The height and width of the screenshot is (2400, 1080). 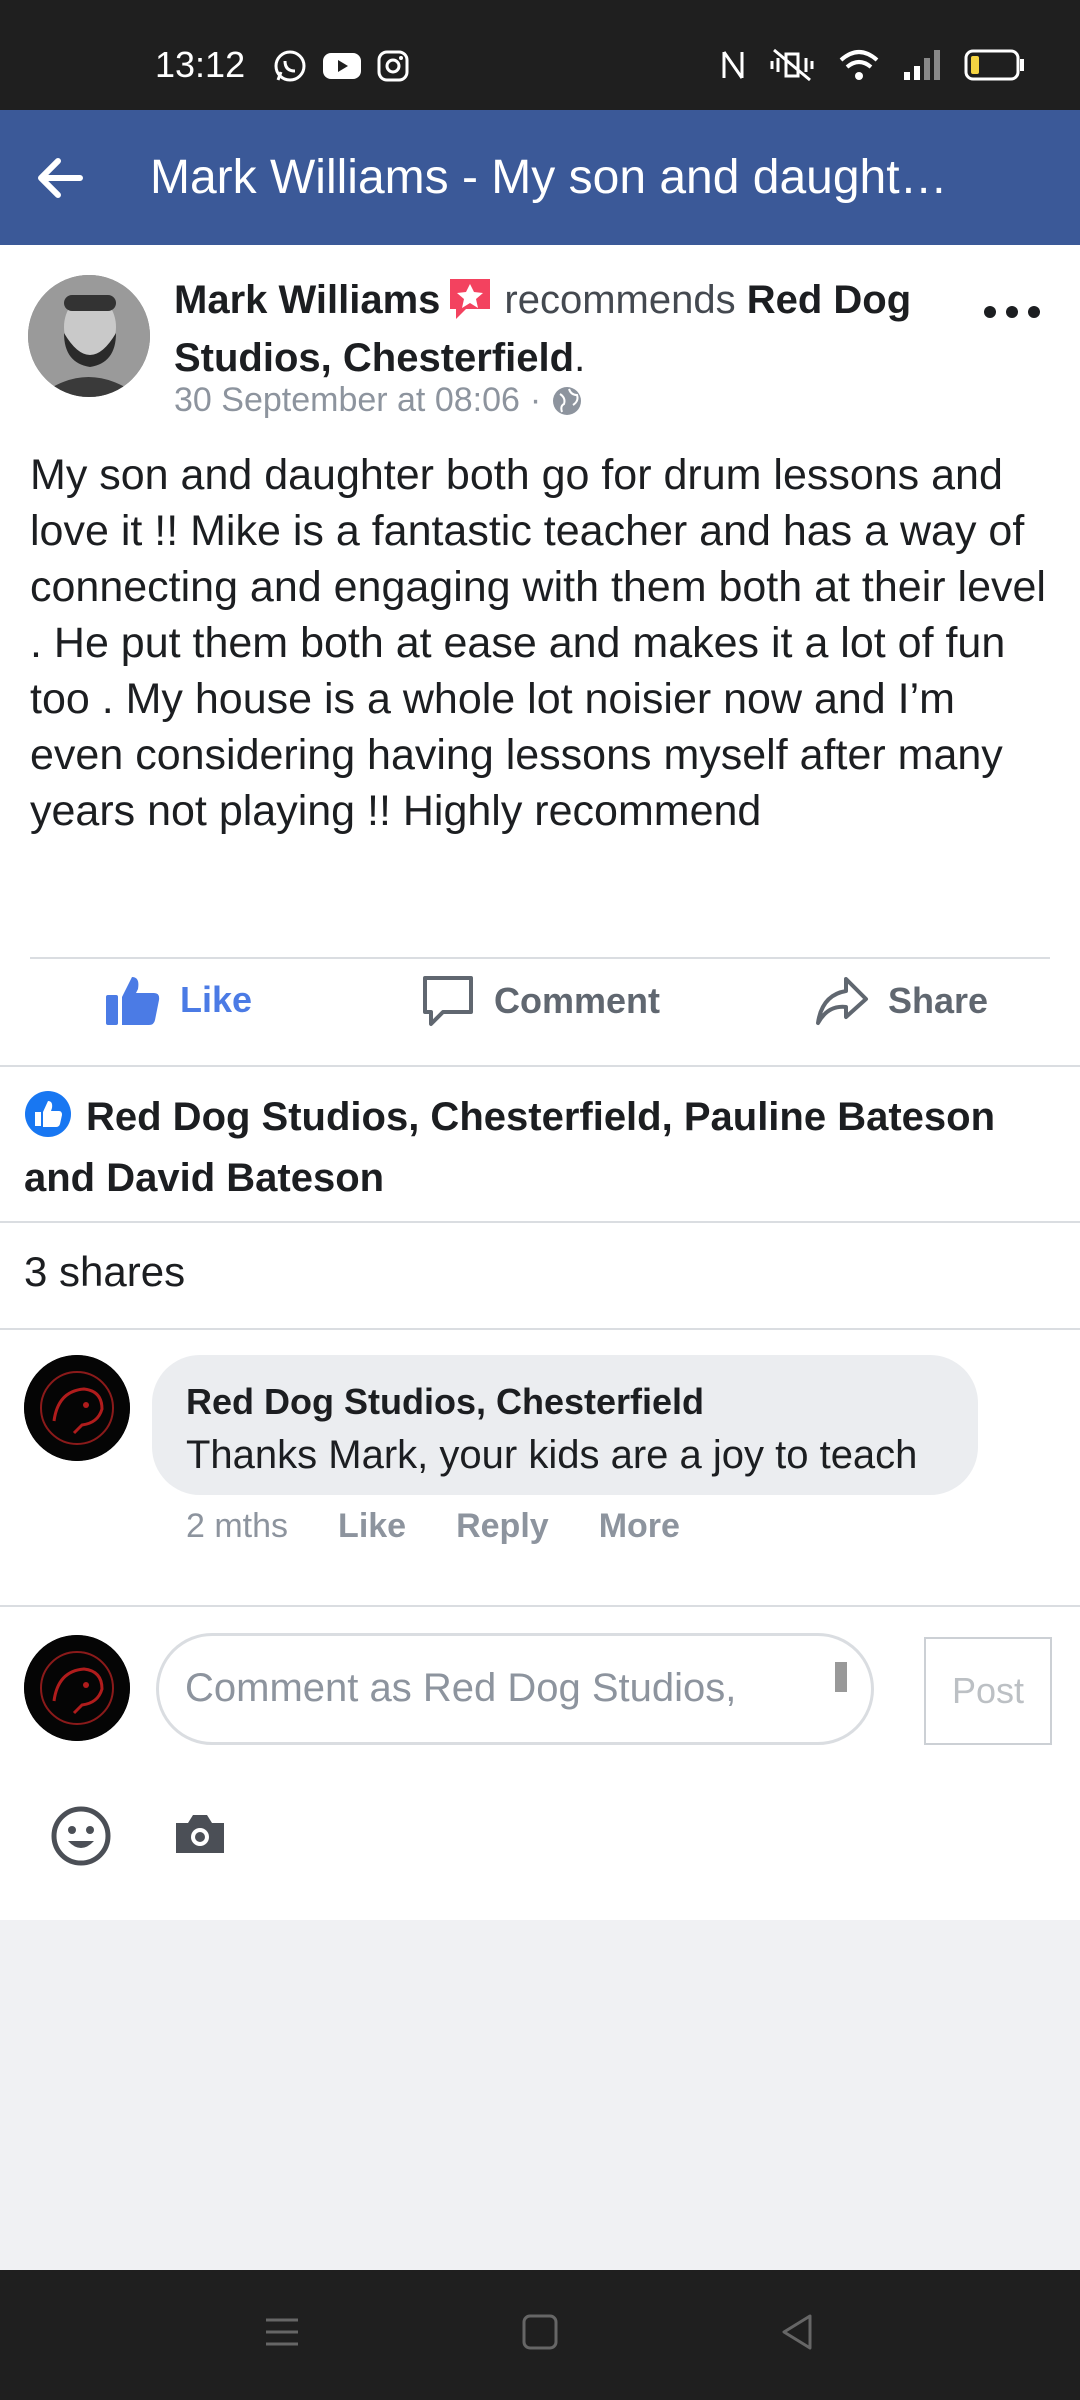 What do you see at coordinates (540, 55) in the screenshot?
I see `status-bar: 13:12` at bounding box center [540, 55].